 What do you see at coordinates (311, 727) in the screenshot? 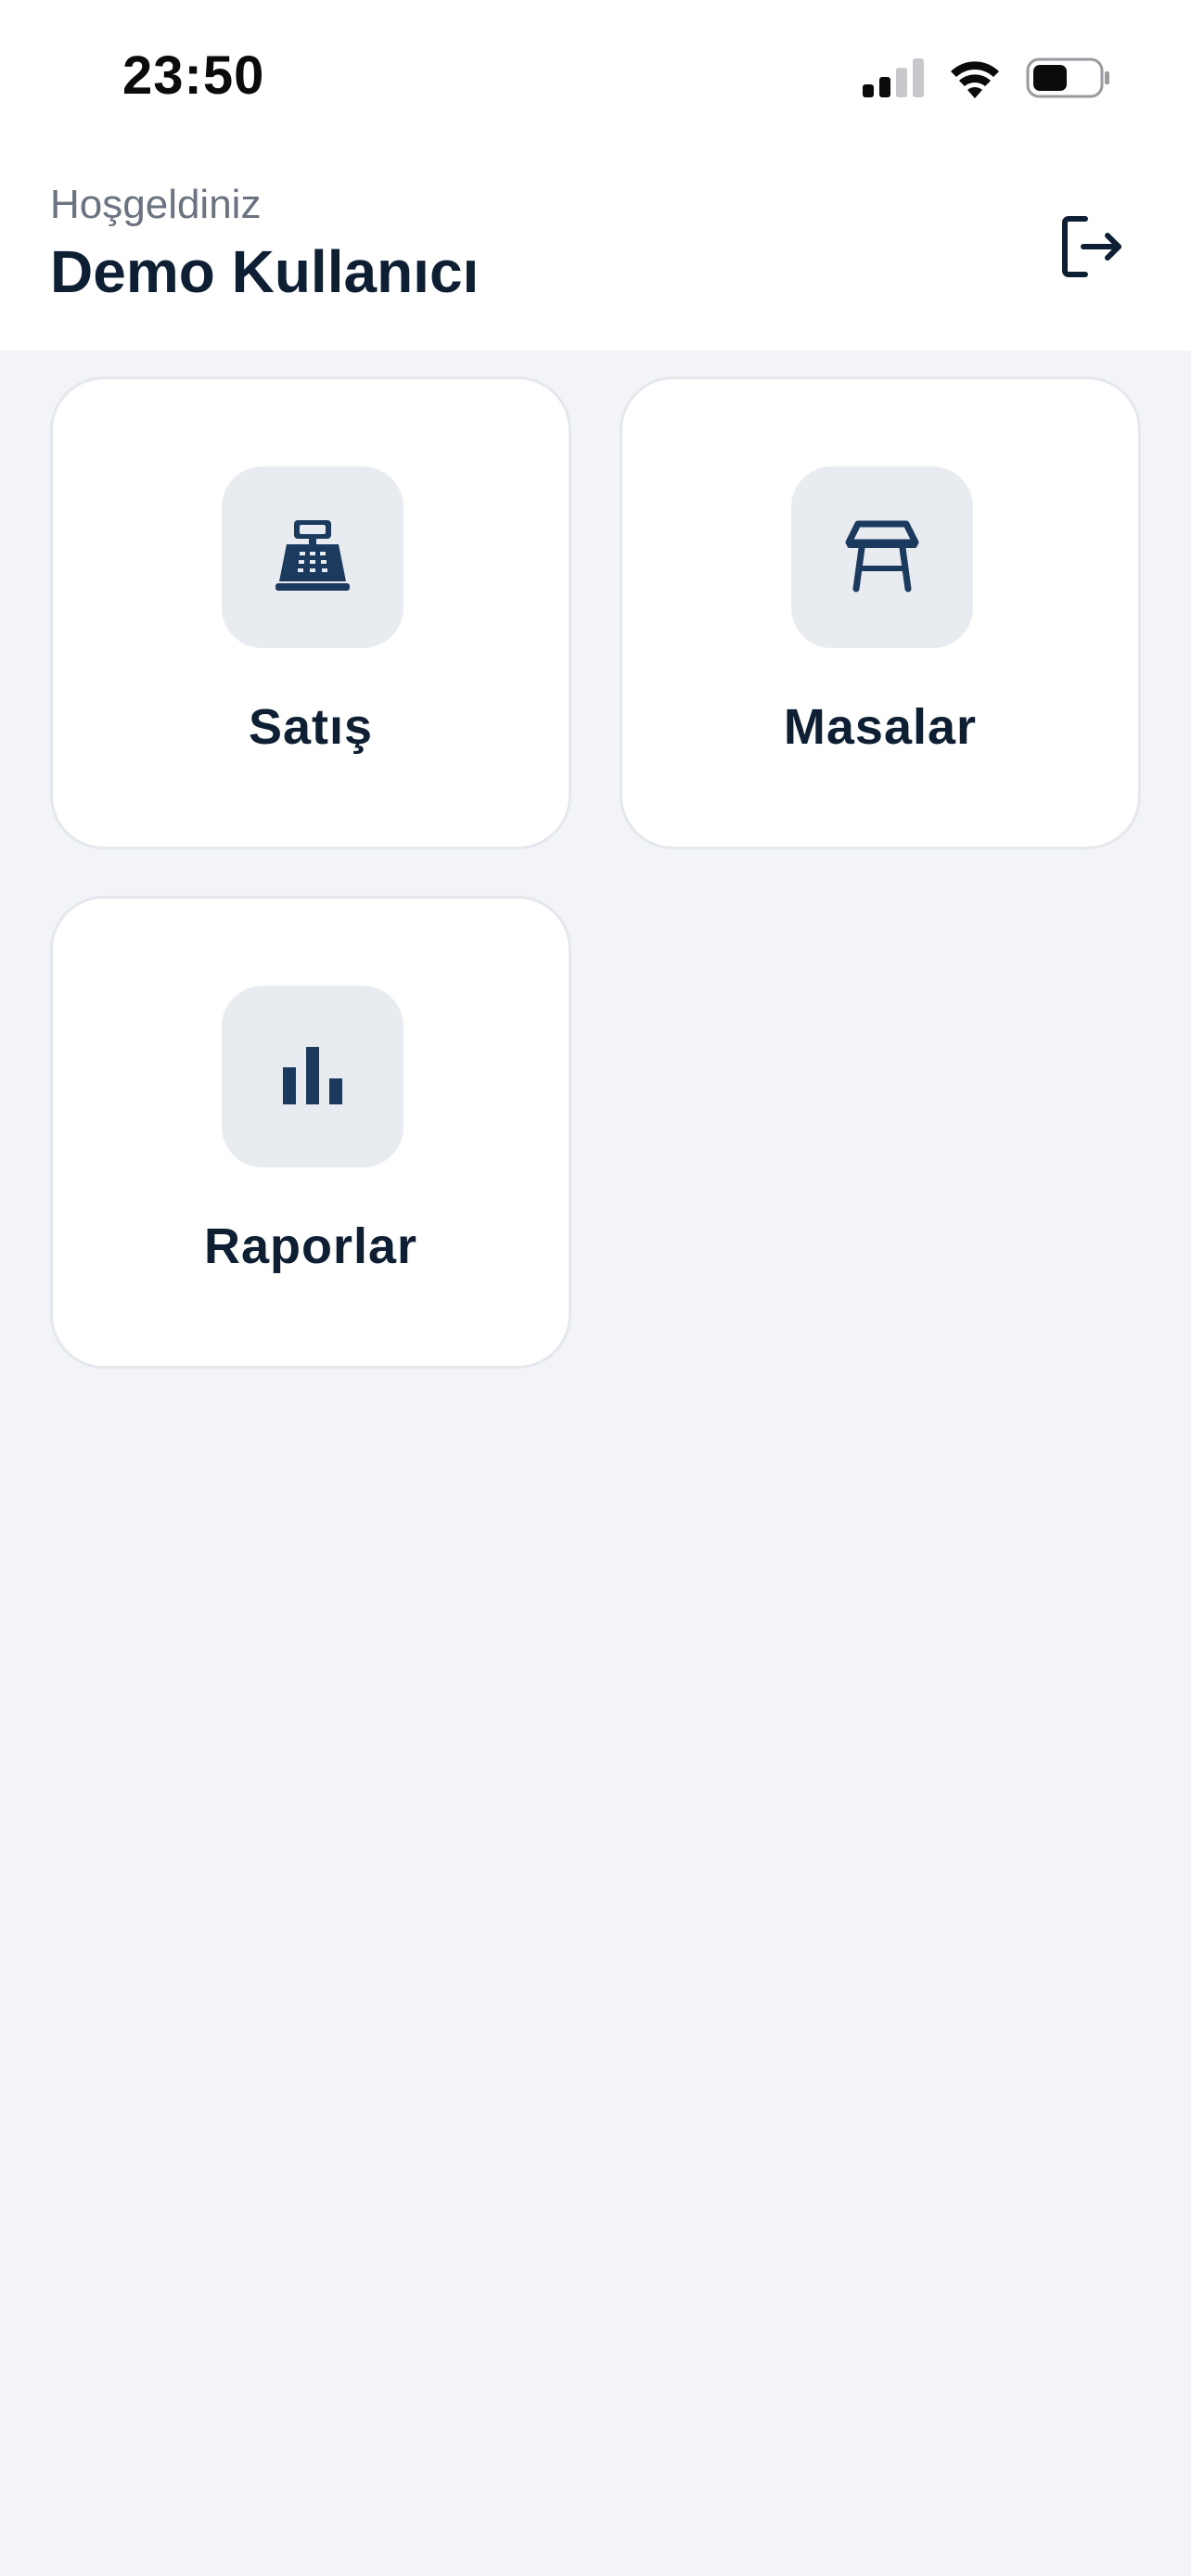
I see `menu-card-label: Satış` at bounding box center [311, 727].